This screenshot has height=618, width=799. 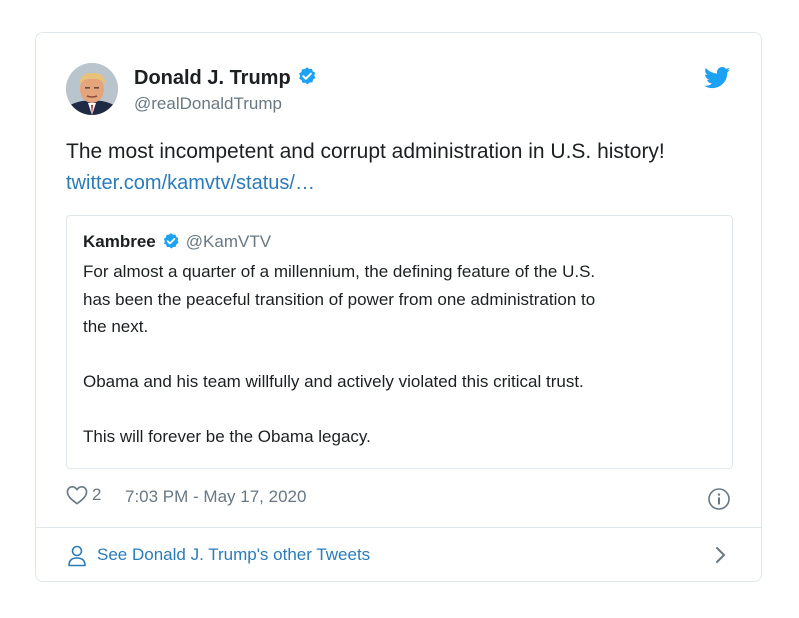 I want to click on author-avatar, so click(x=92, y=89).